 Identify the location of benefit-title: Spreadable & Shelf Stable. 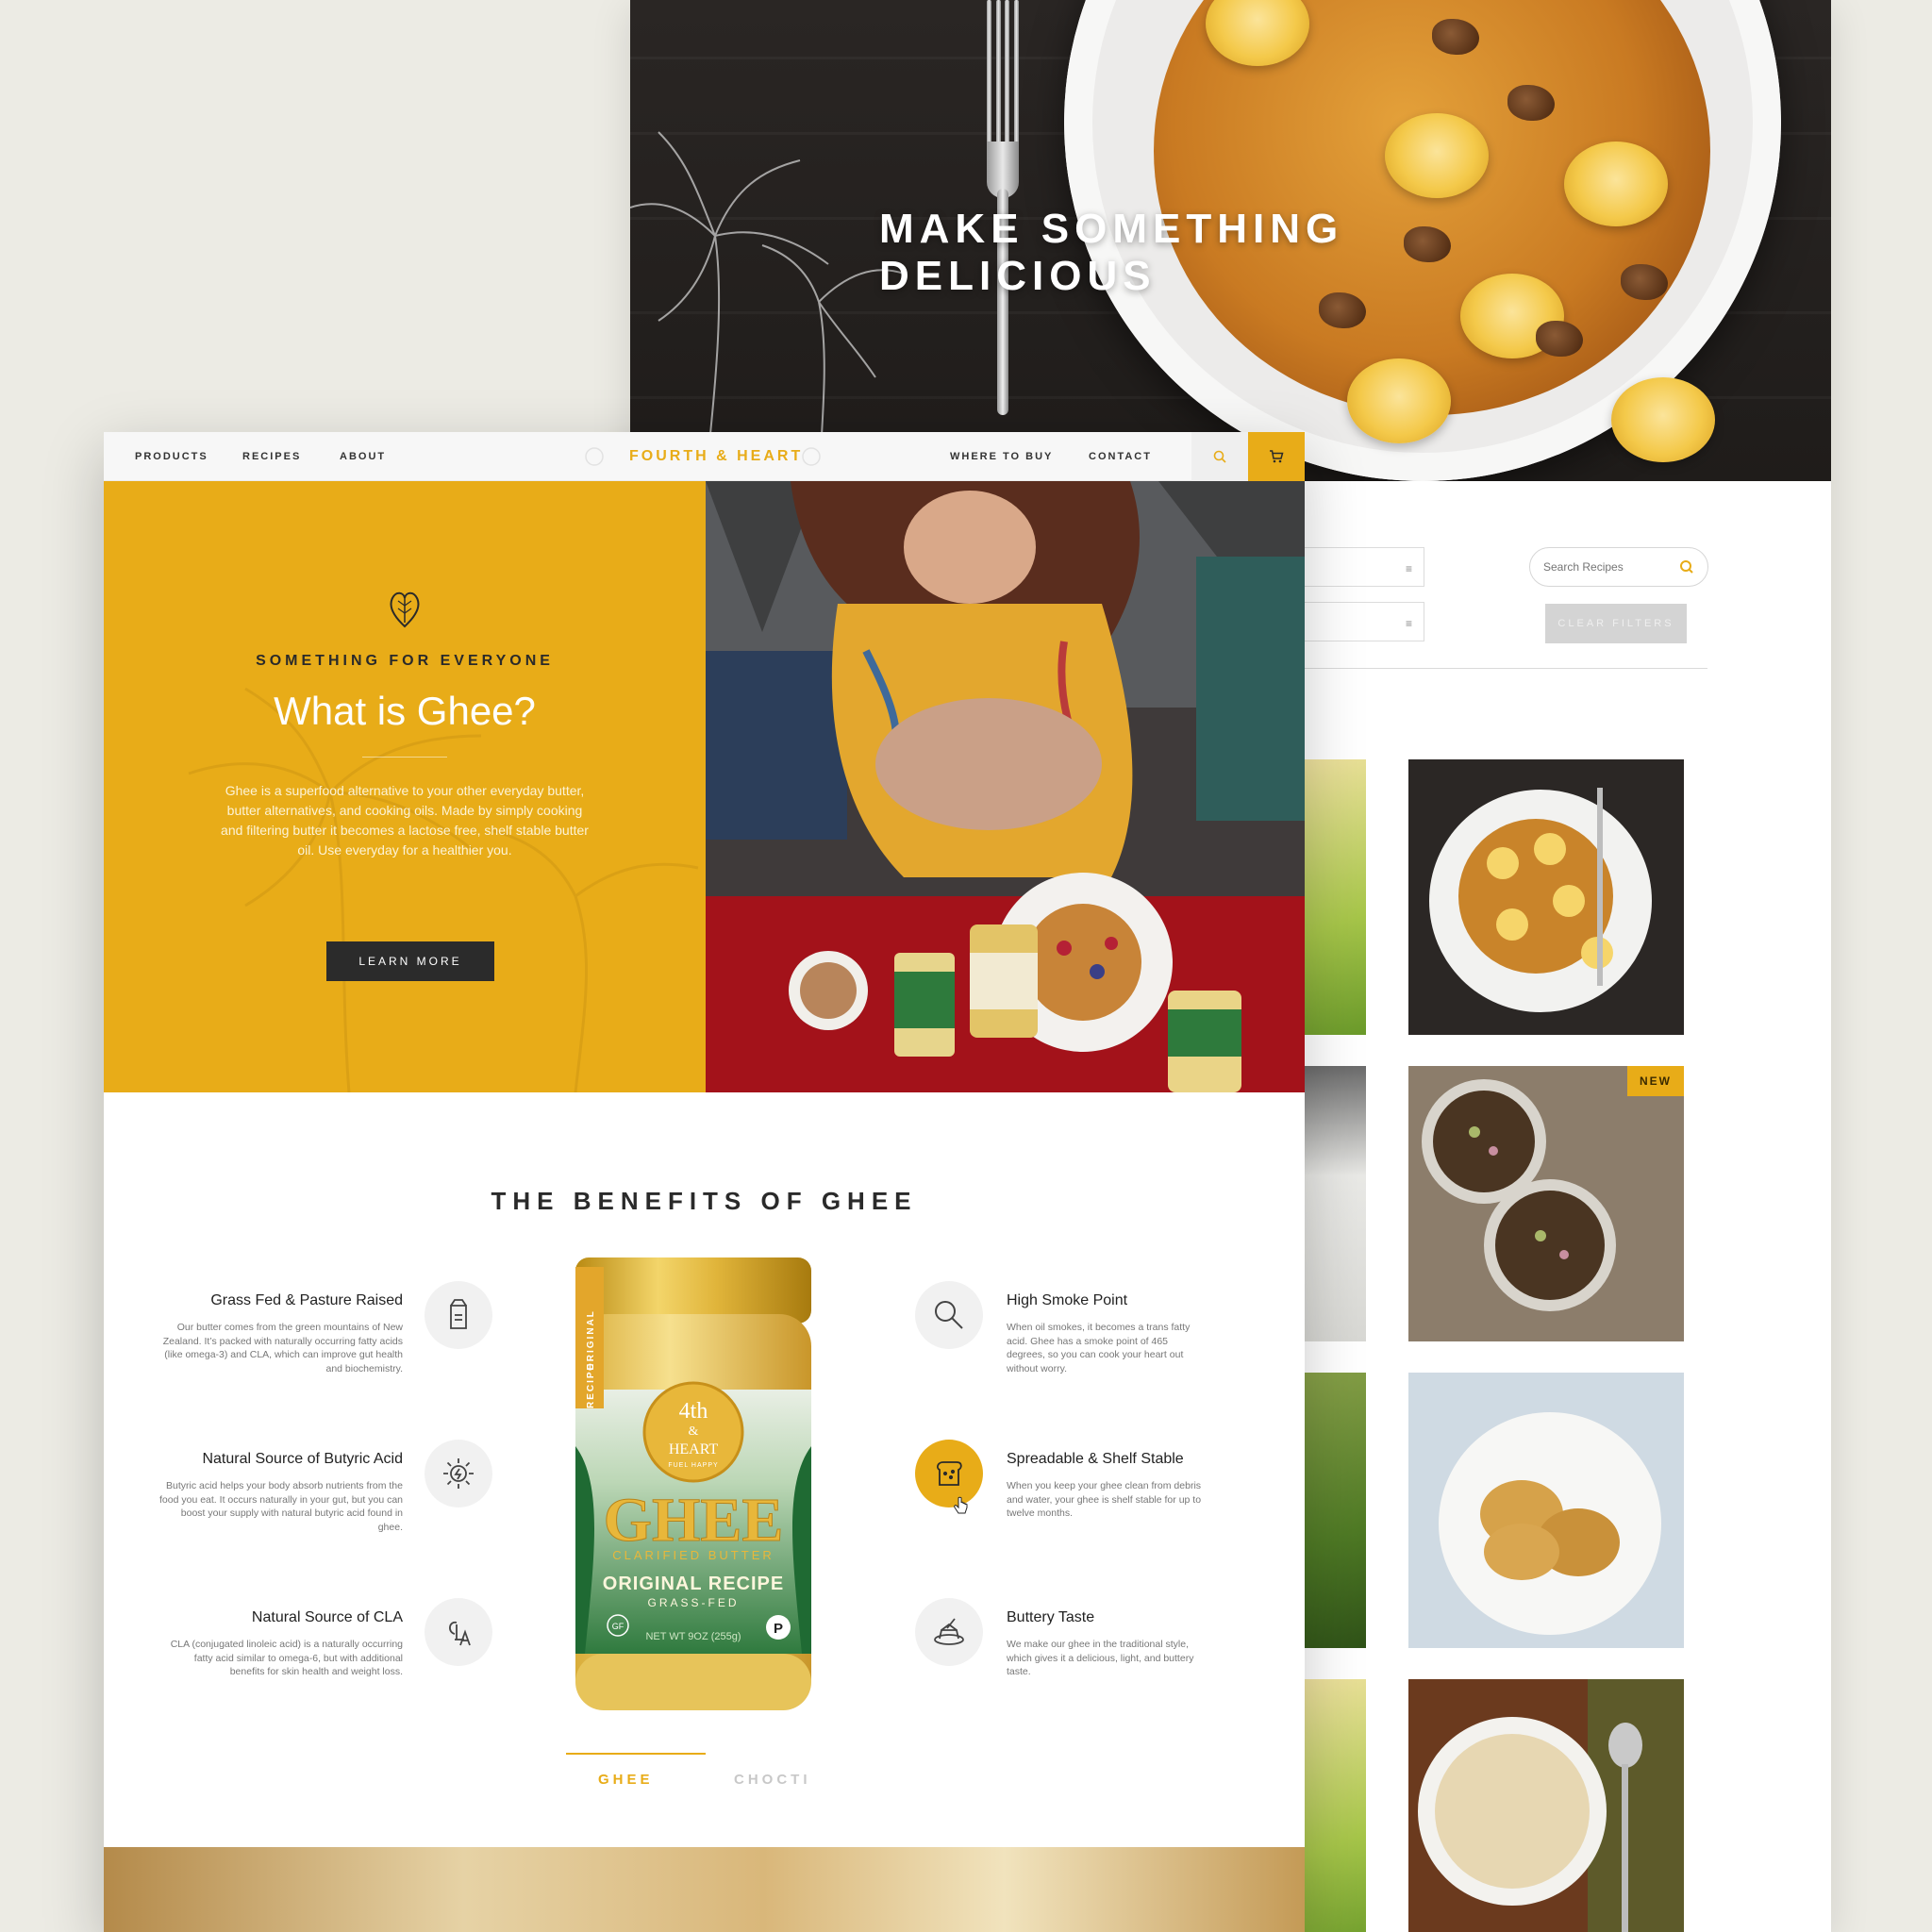
(1096, 1459).